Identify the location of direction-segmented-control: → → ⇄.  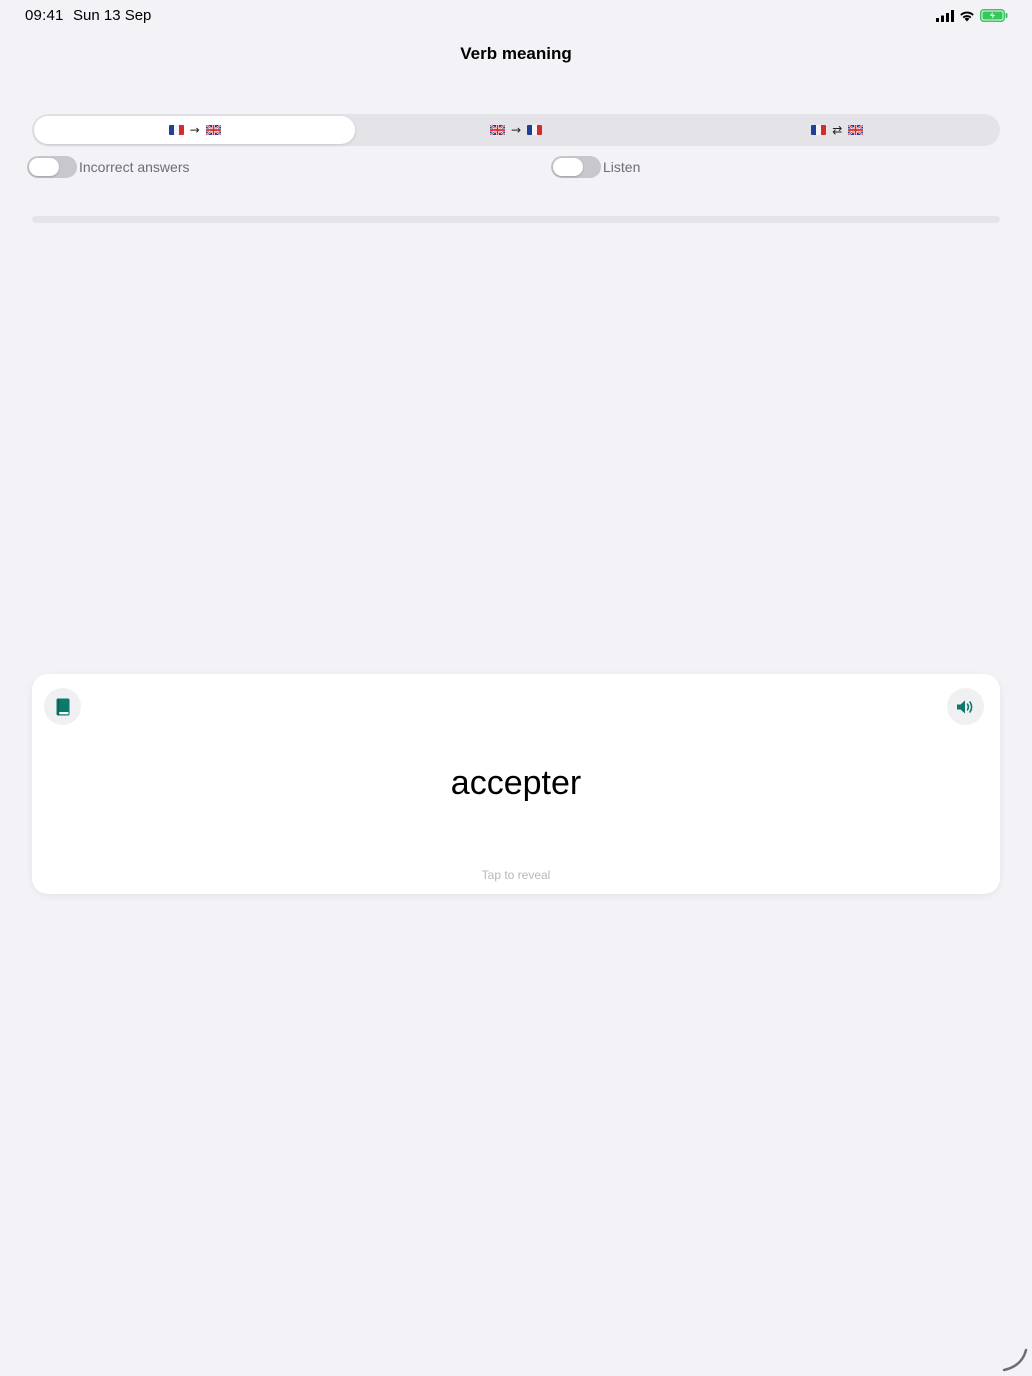
(516, 130).